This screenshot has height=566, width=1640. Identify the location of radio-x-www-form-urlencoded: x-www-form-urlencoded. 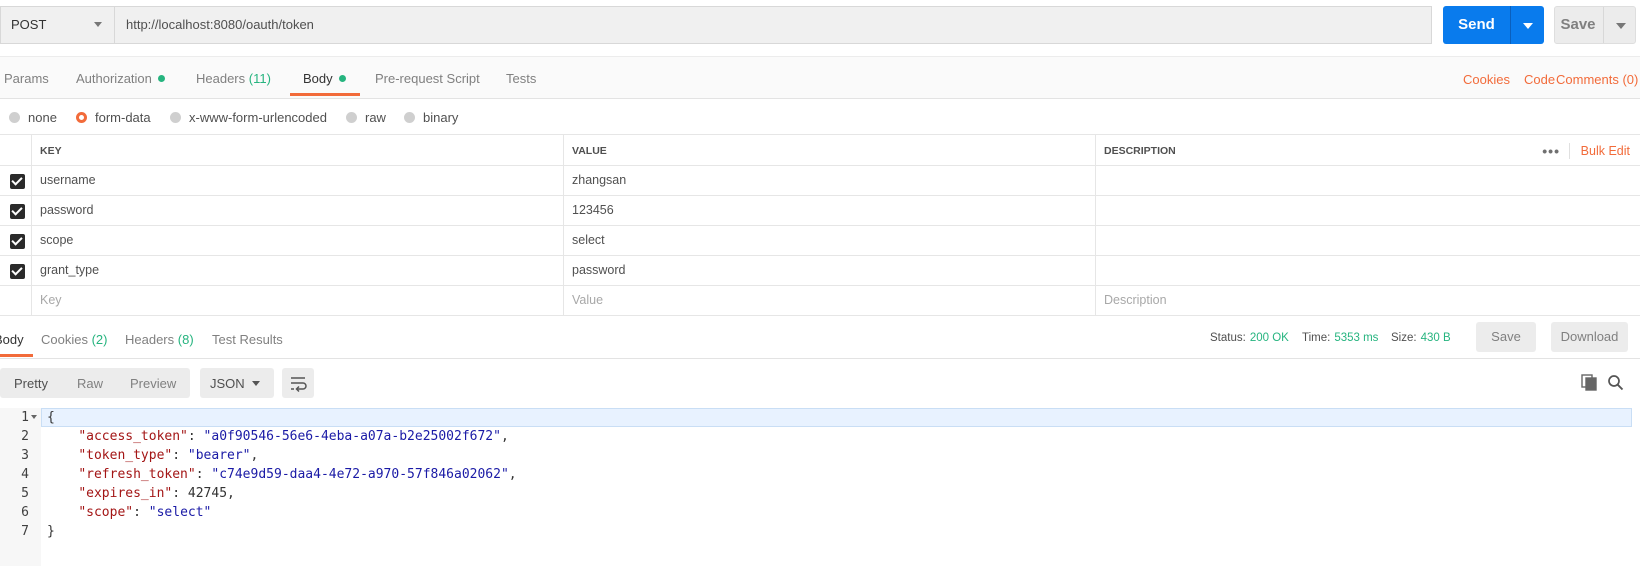
(248, 117).